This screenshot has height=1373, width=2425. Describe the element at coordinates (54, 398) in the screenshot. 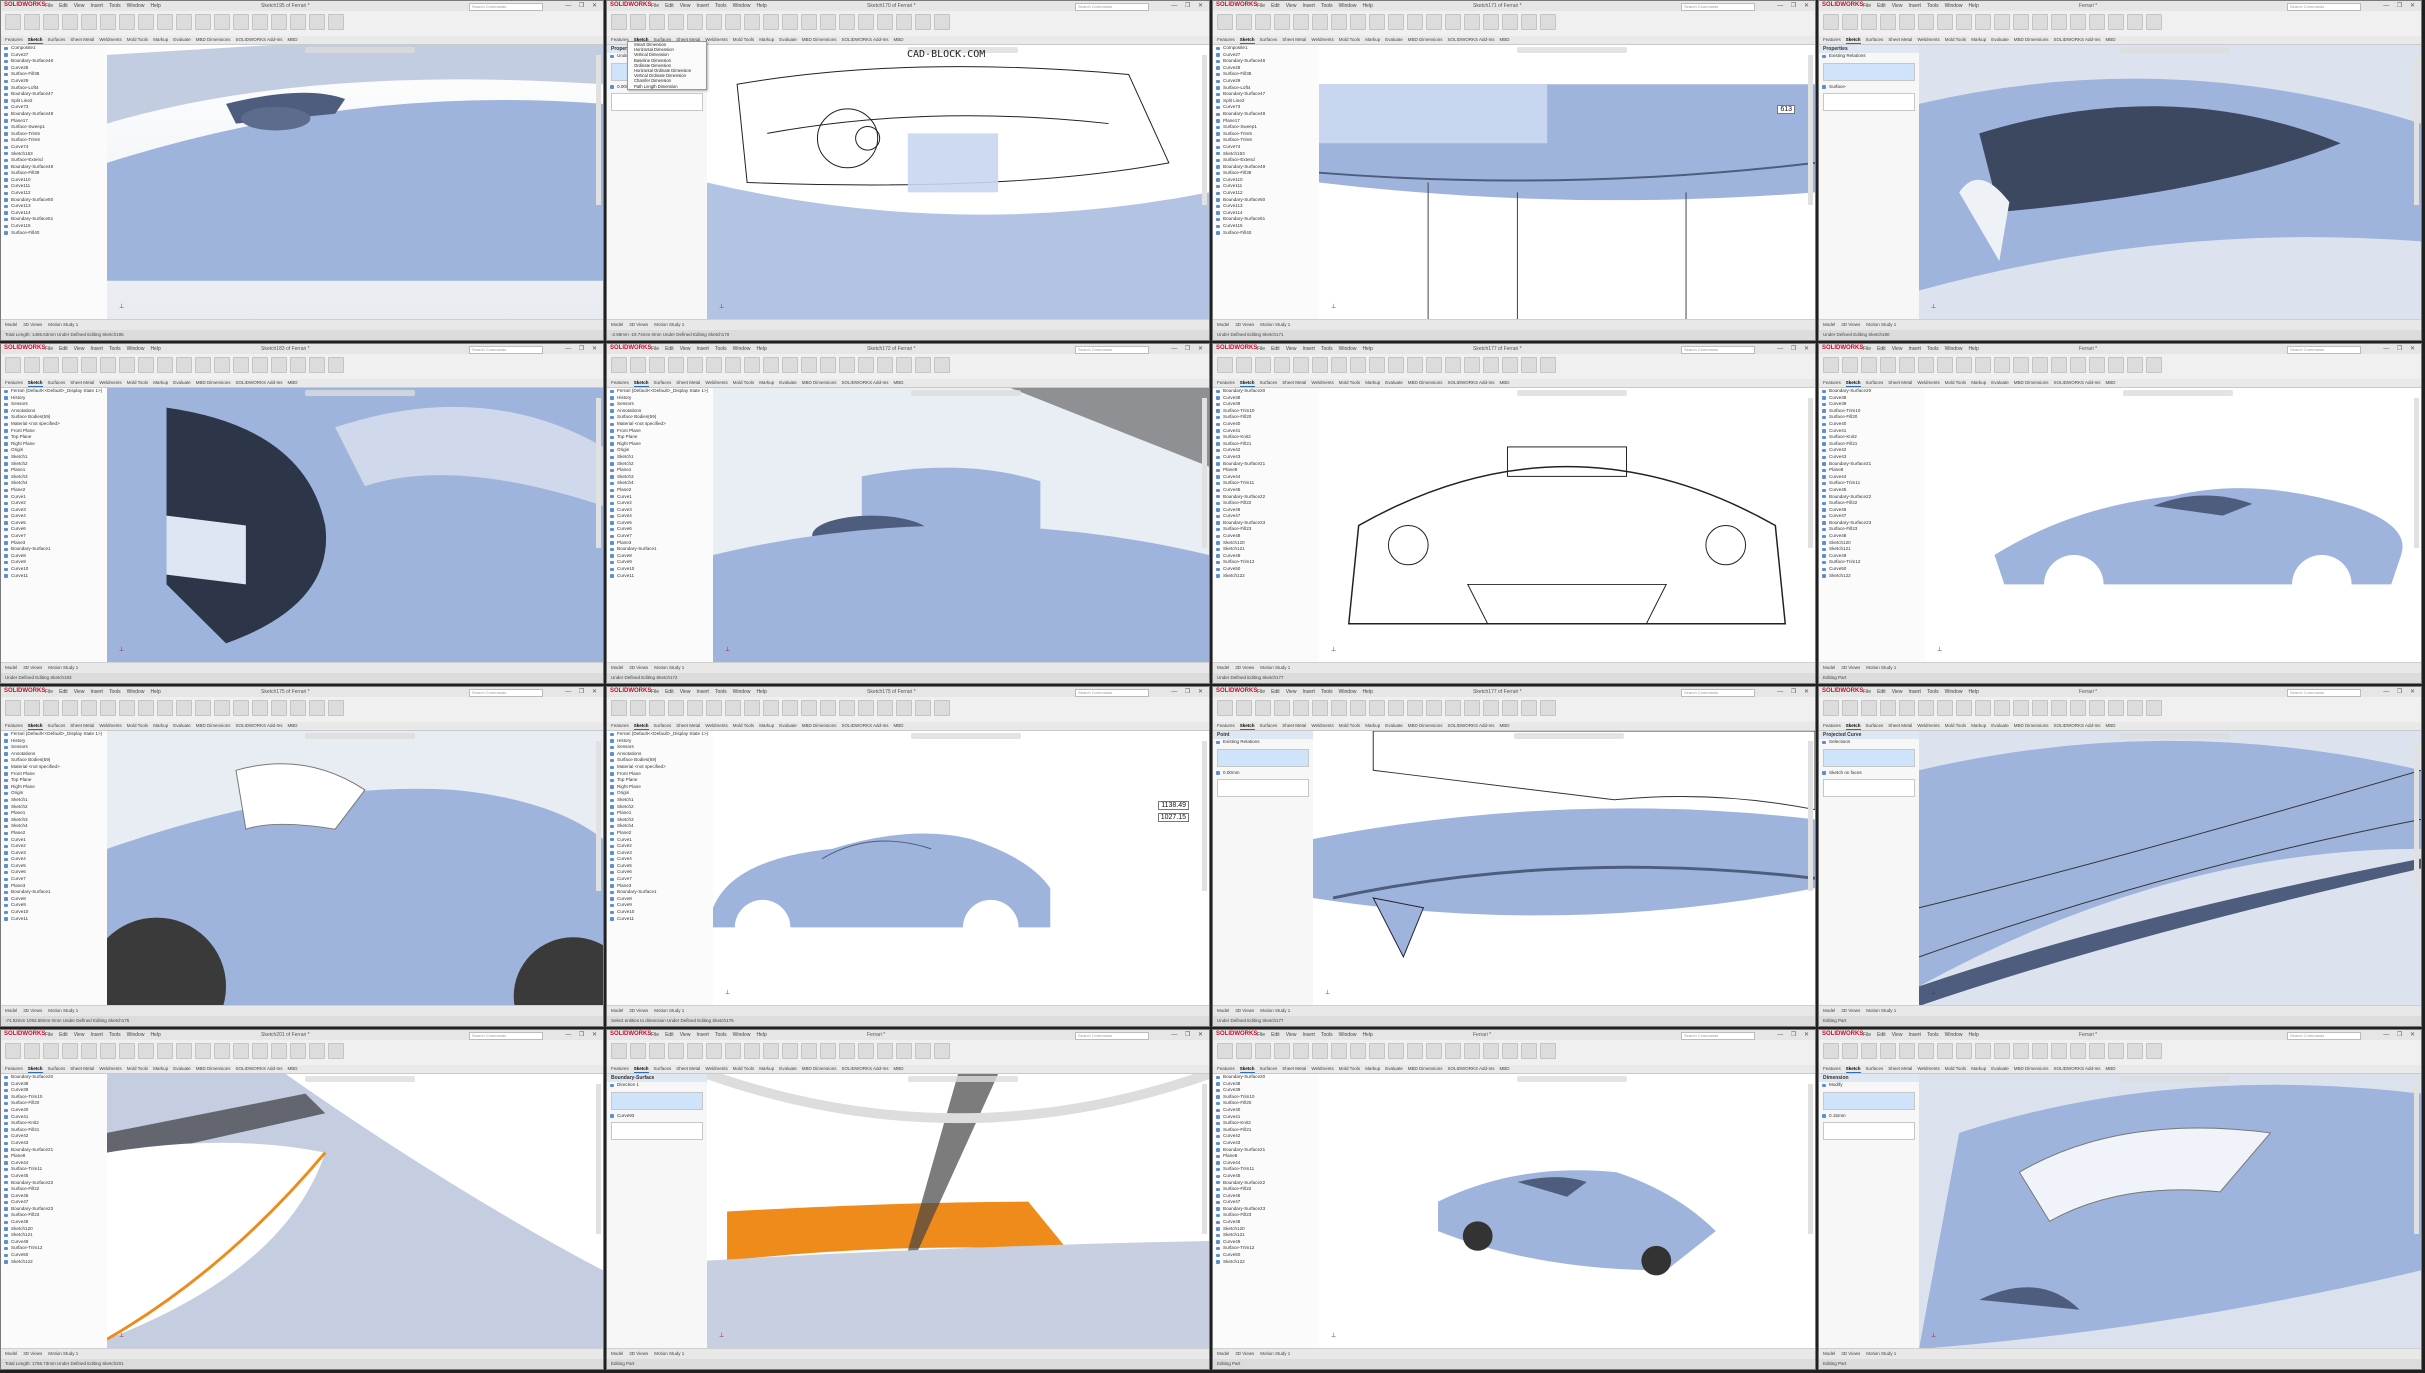

I see `feature-tree-item: History` at that location.